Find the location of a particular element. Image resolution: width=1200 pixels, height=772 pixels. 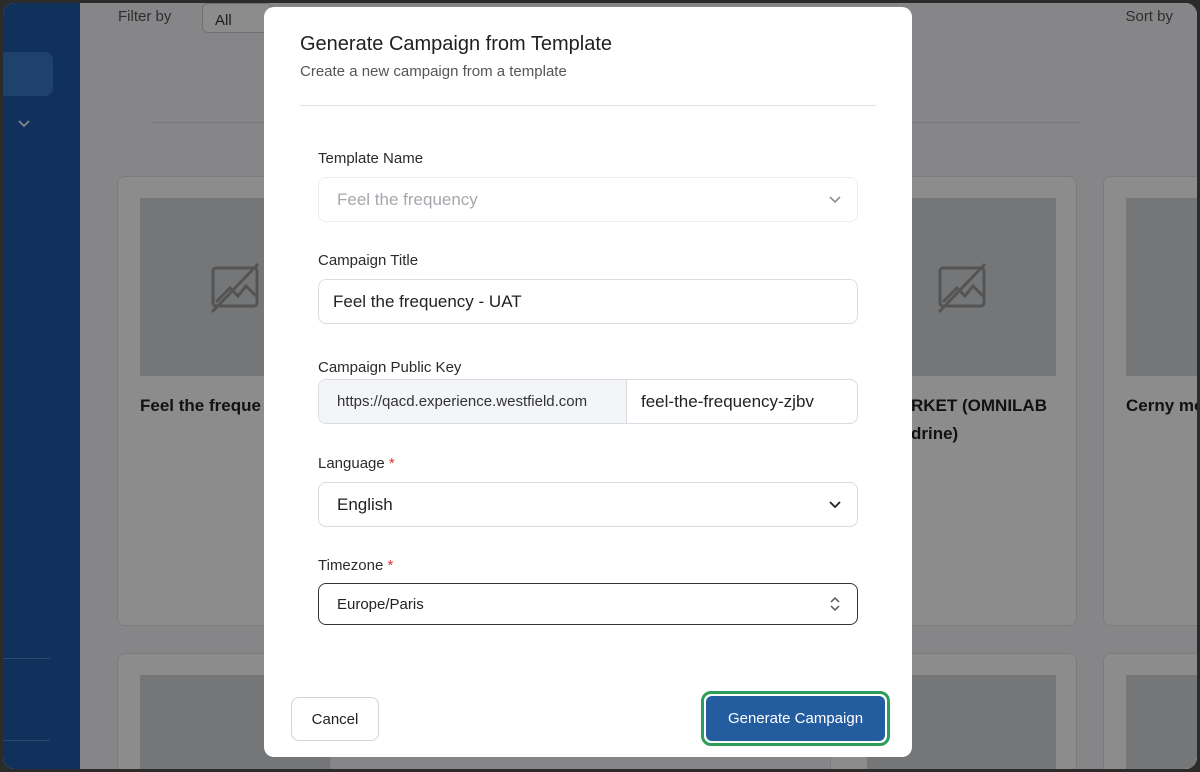

public-key-prefix: https://qacd.experience.westfield.com is located at coordinates (473, 401).